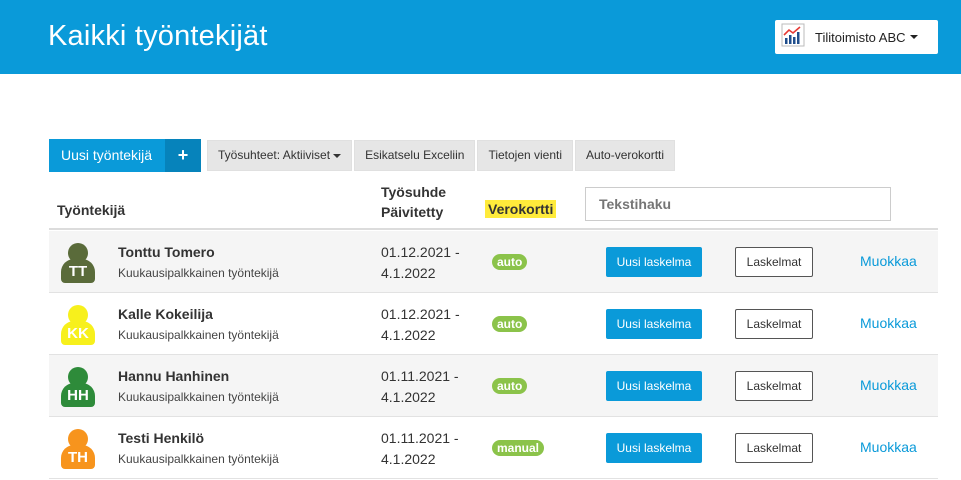  Describe the element at coordinates (183, 155) in the screenshot. I see `plus-icon: +` at that location.